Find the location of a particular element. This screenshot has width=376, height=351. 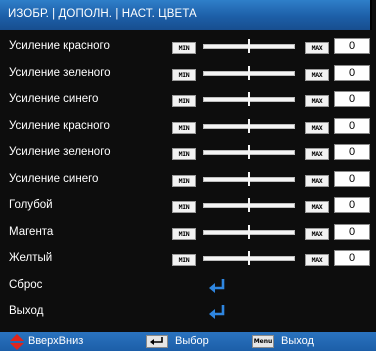

action-label: Выход is located at coordinates (26, 311).